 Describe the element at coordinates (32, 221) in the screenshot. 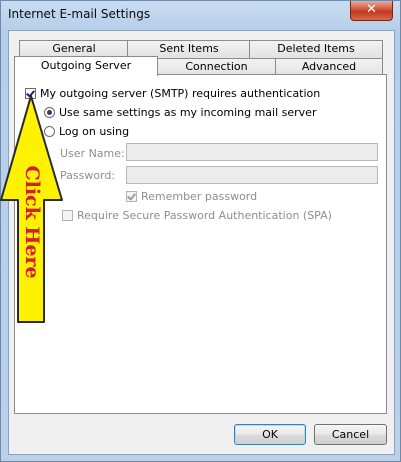

I see `click-here-annotation: Click Here` at that location.